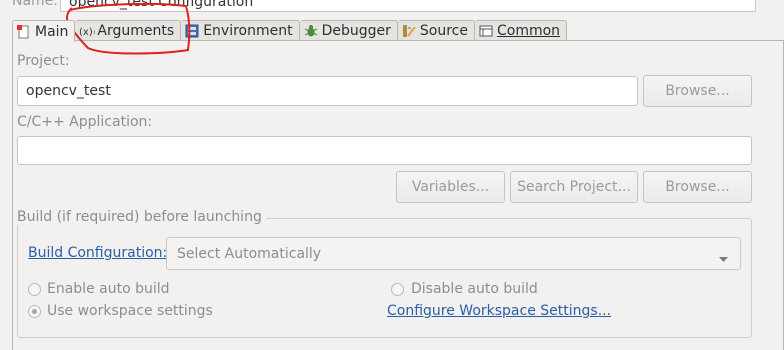 The image size is (784, 350). What do you see at coordinates (453, 253) in the screenshot?
I see `build-configuration-select: Select Automatically` at bounding box center [453, 253].